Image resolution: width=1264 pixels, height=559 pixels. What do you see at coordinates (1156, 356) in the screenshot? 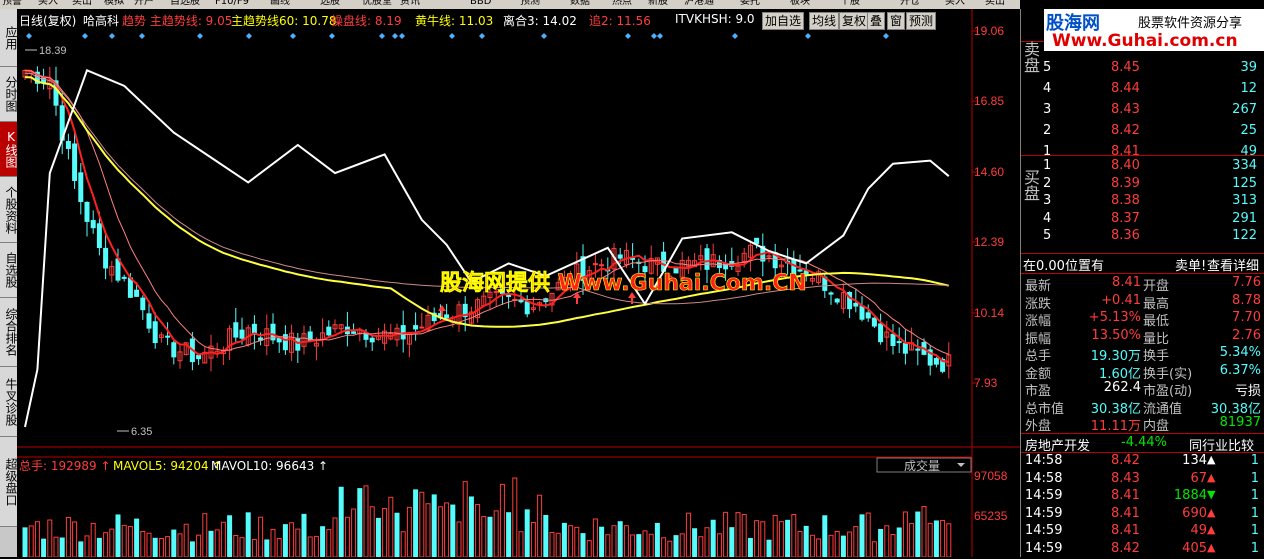
I see `quote-label: 换手` at bounding box center [1156, 356].